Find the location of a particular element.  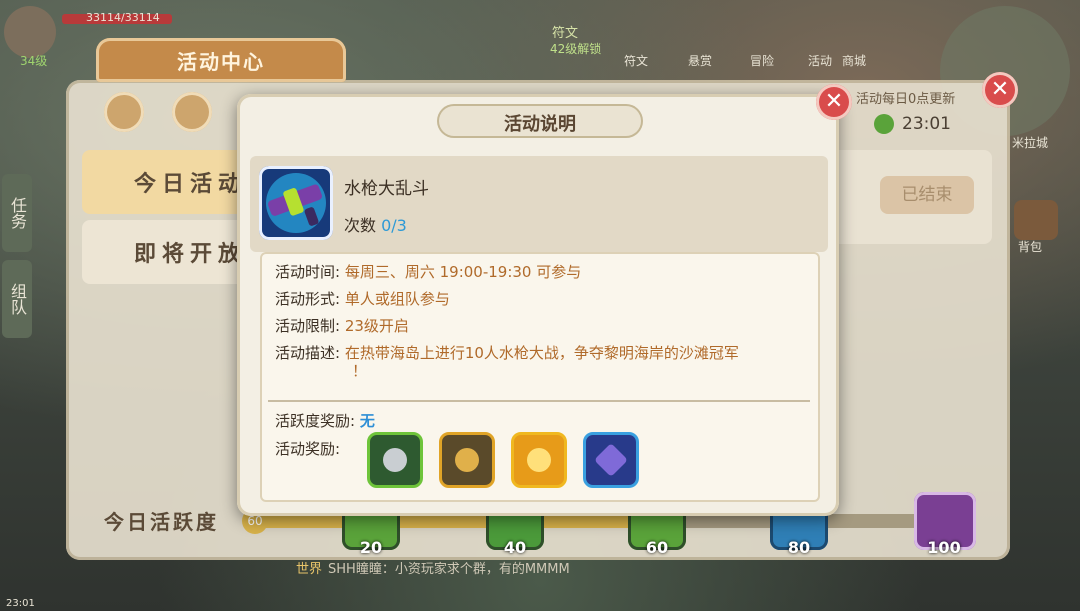

sun-pet-icon is located at coordinates (539, 460).